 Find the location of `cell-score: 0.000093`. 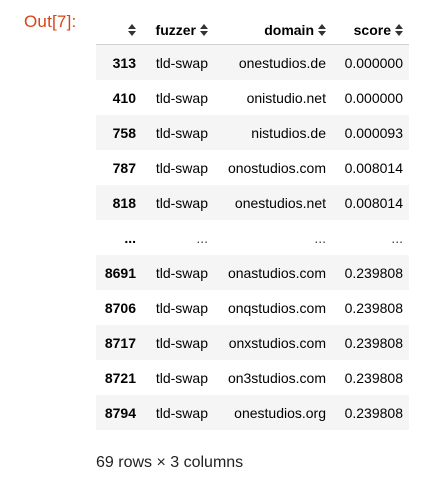

cell-score: 0.000093 is located at coordinates (373, 132).